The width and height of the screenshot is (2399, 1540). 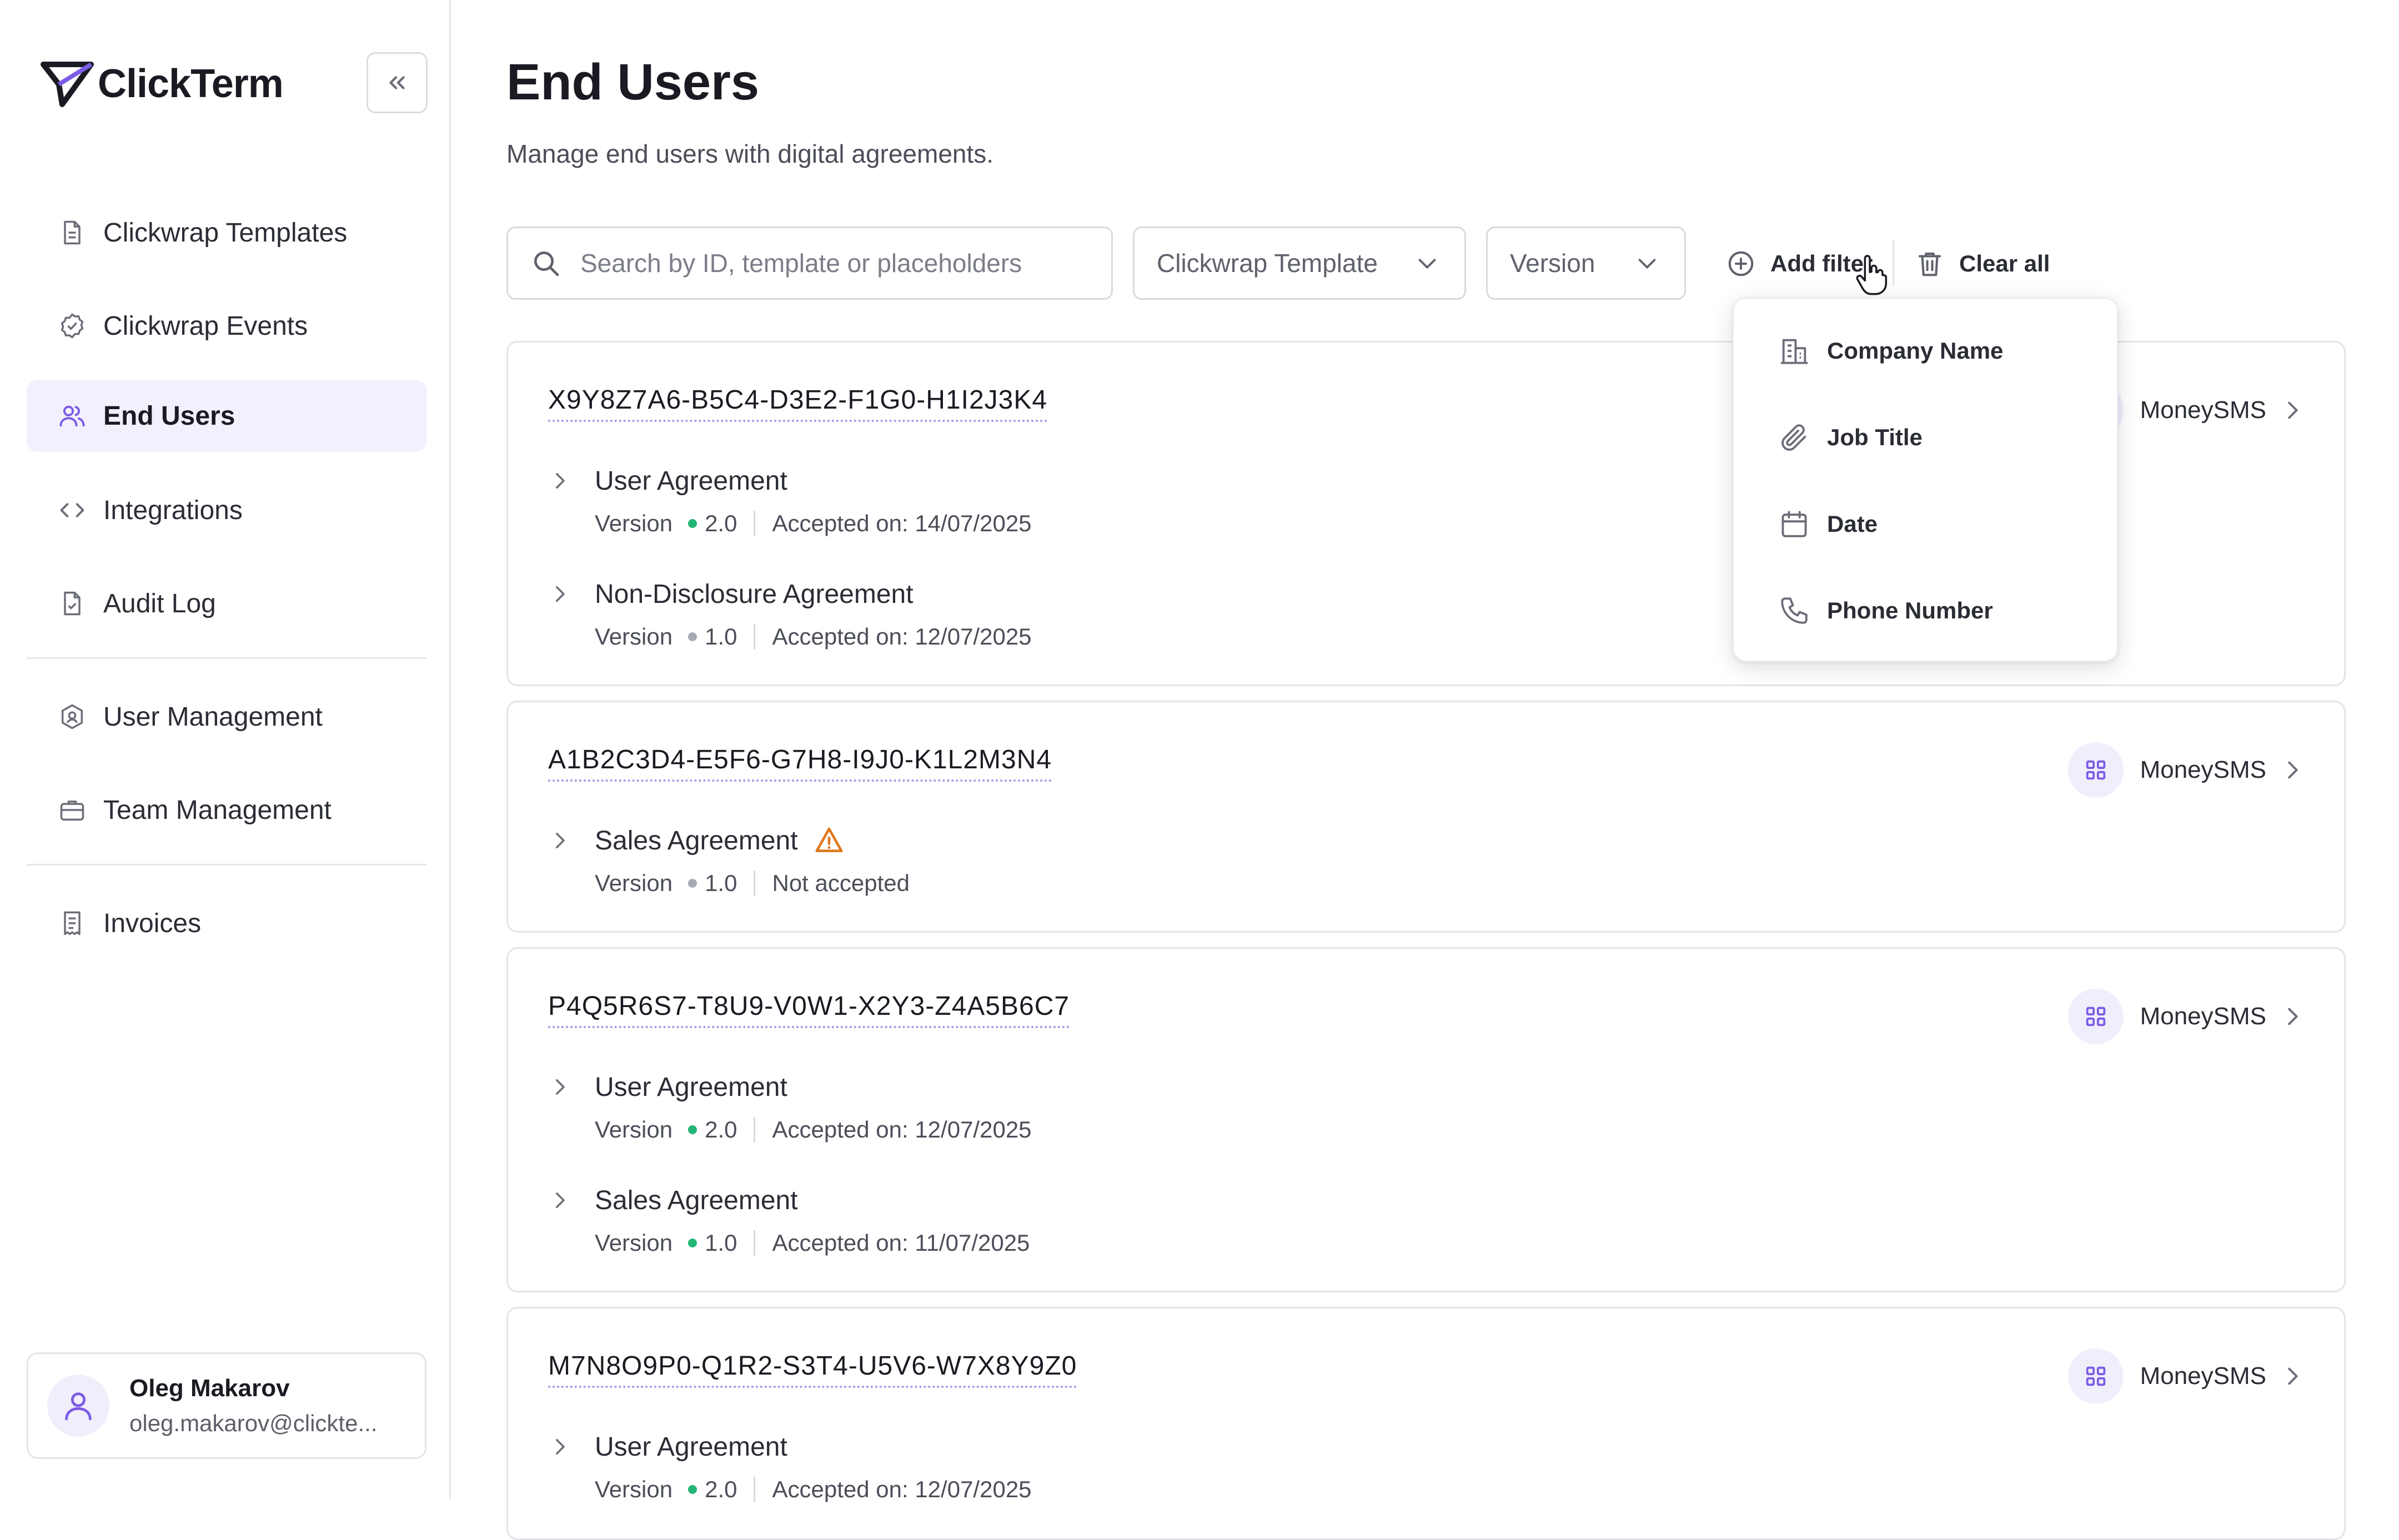 I want to click on users-icon, so click(x=72, y=416).